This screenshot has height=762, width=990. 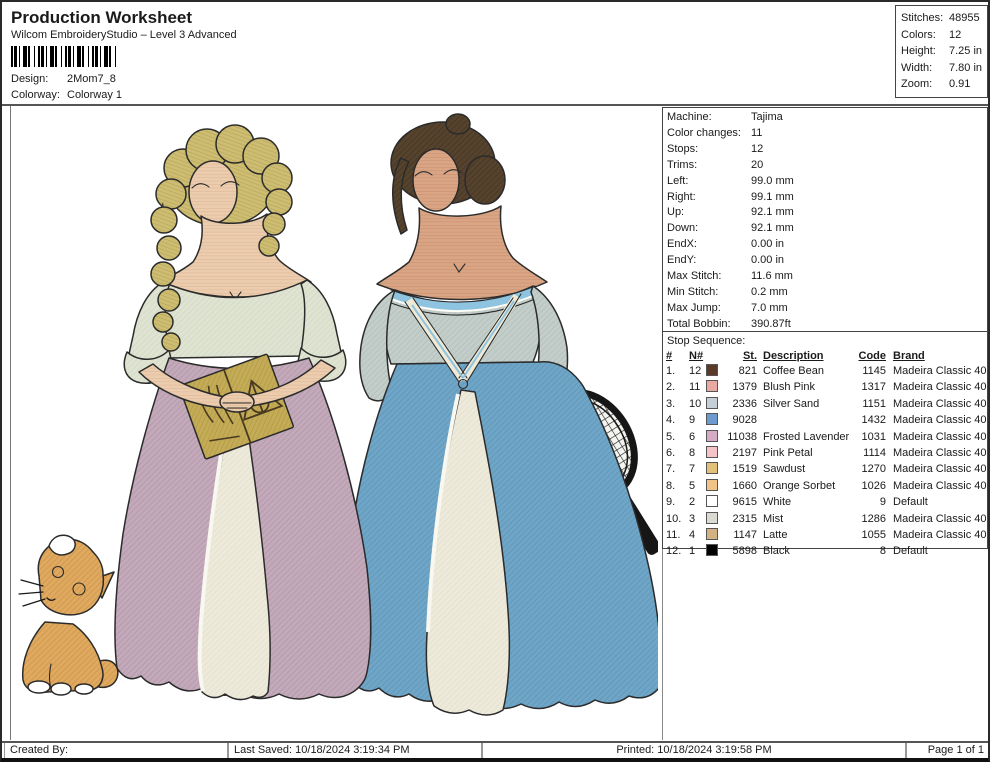 What do you see at coordinates (797, 551) in the screenshot?
I see `stop-sequence-row: 12. 1 5898 Black 8 Default` at bounding box center [797, 551].